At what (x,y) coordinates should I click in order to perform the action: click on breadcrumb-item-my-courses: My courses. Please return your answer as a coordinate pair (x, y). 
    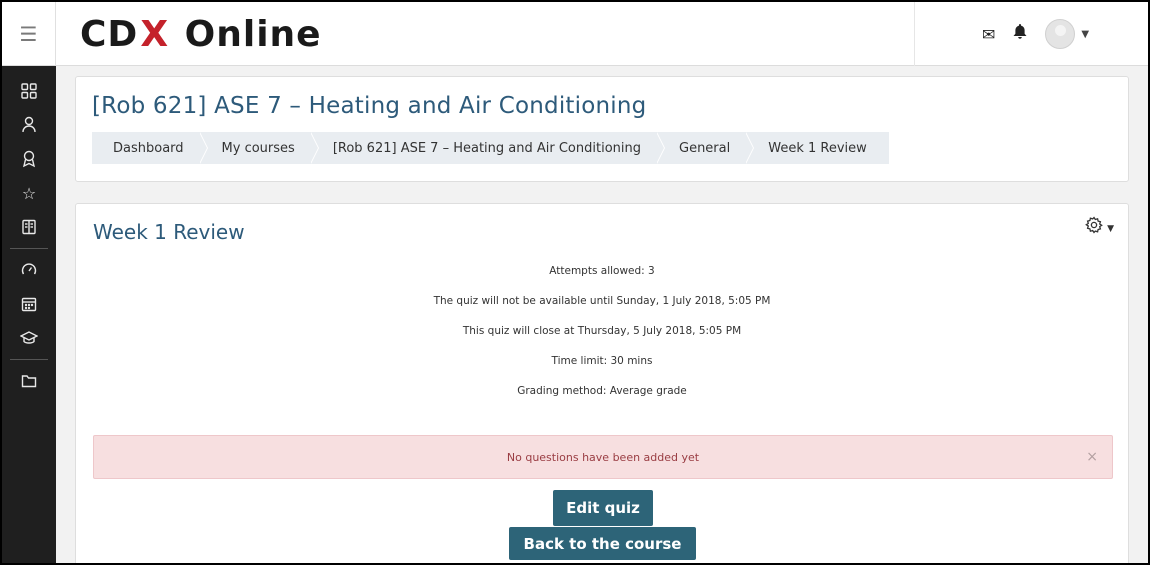
    Looking at the image, I should click on (260, 148).